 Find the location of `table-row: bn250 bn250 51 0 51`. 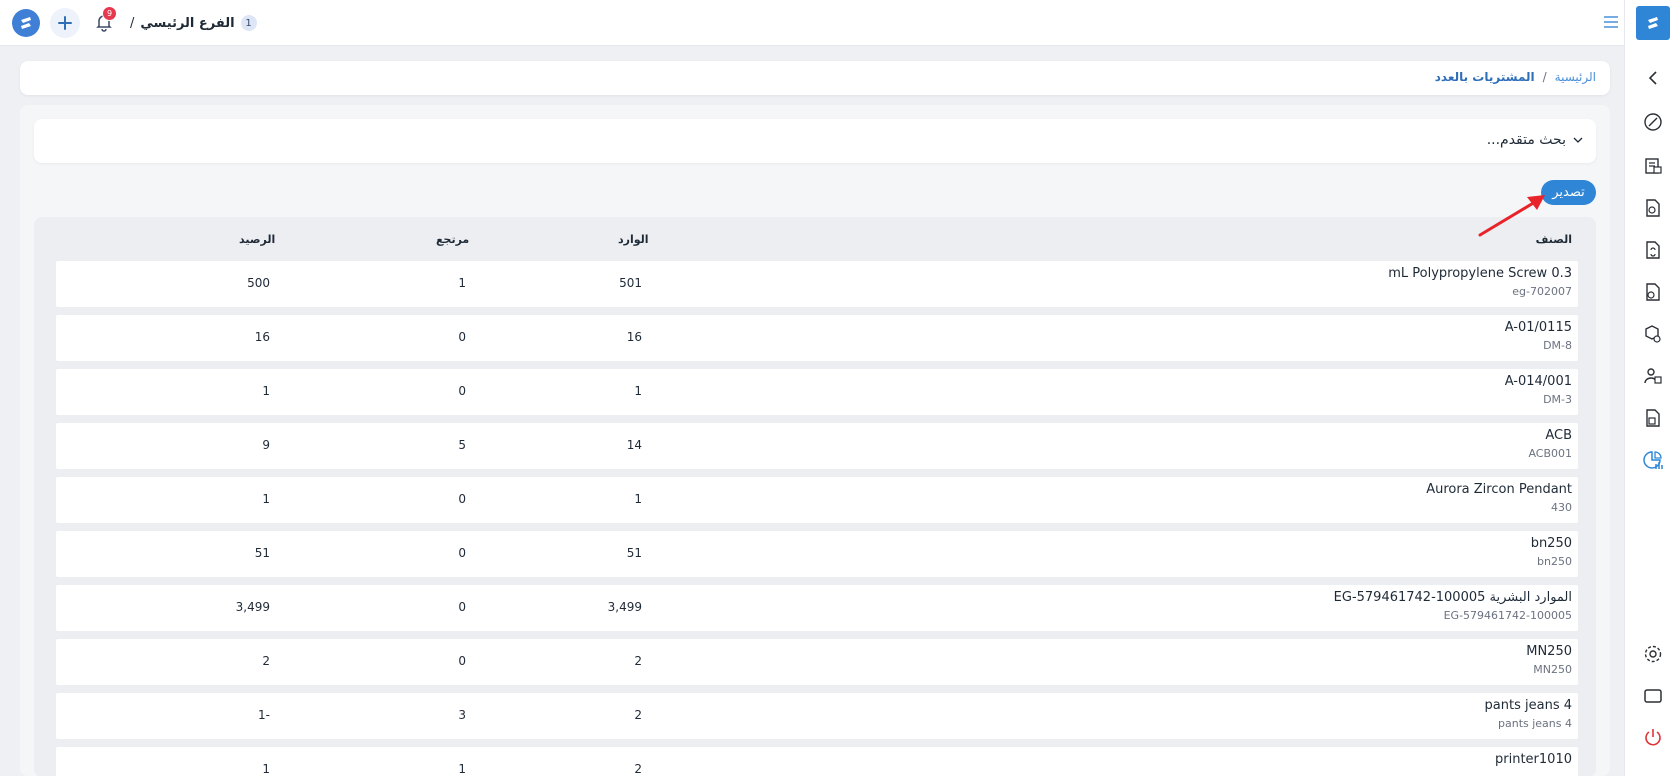

table-row: bn250 bn250 51 0 51 is located at coordinates (817, 554).